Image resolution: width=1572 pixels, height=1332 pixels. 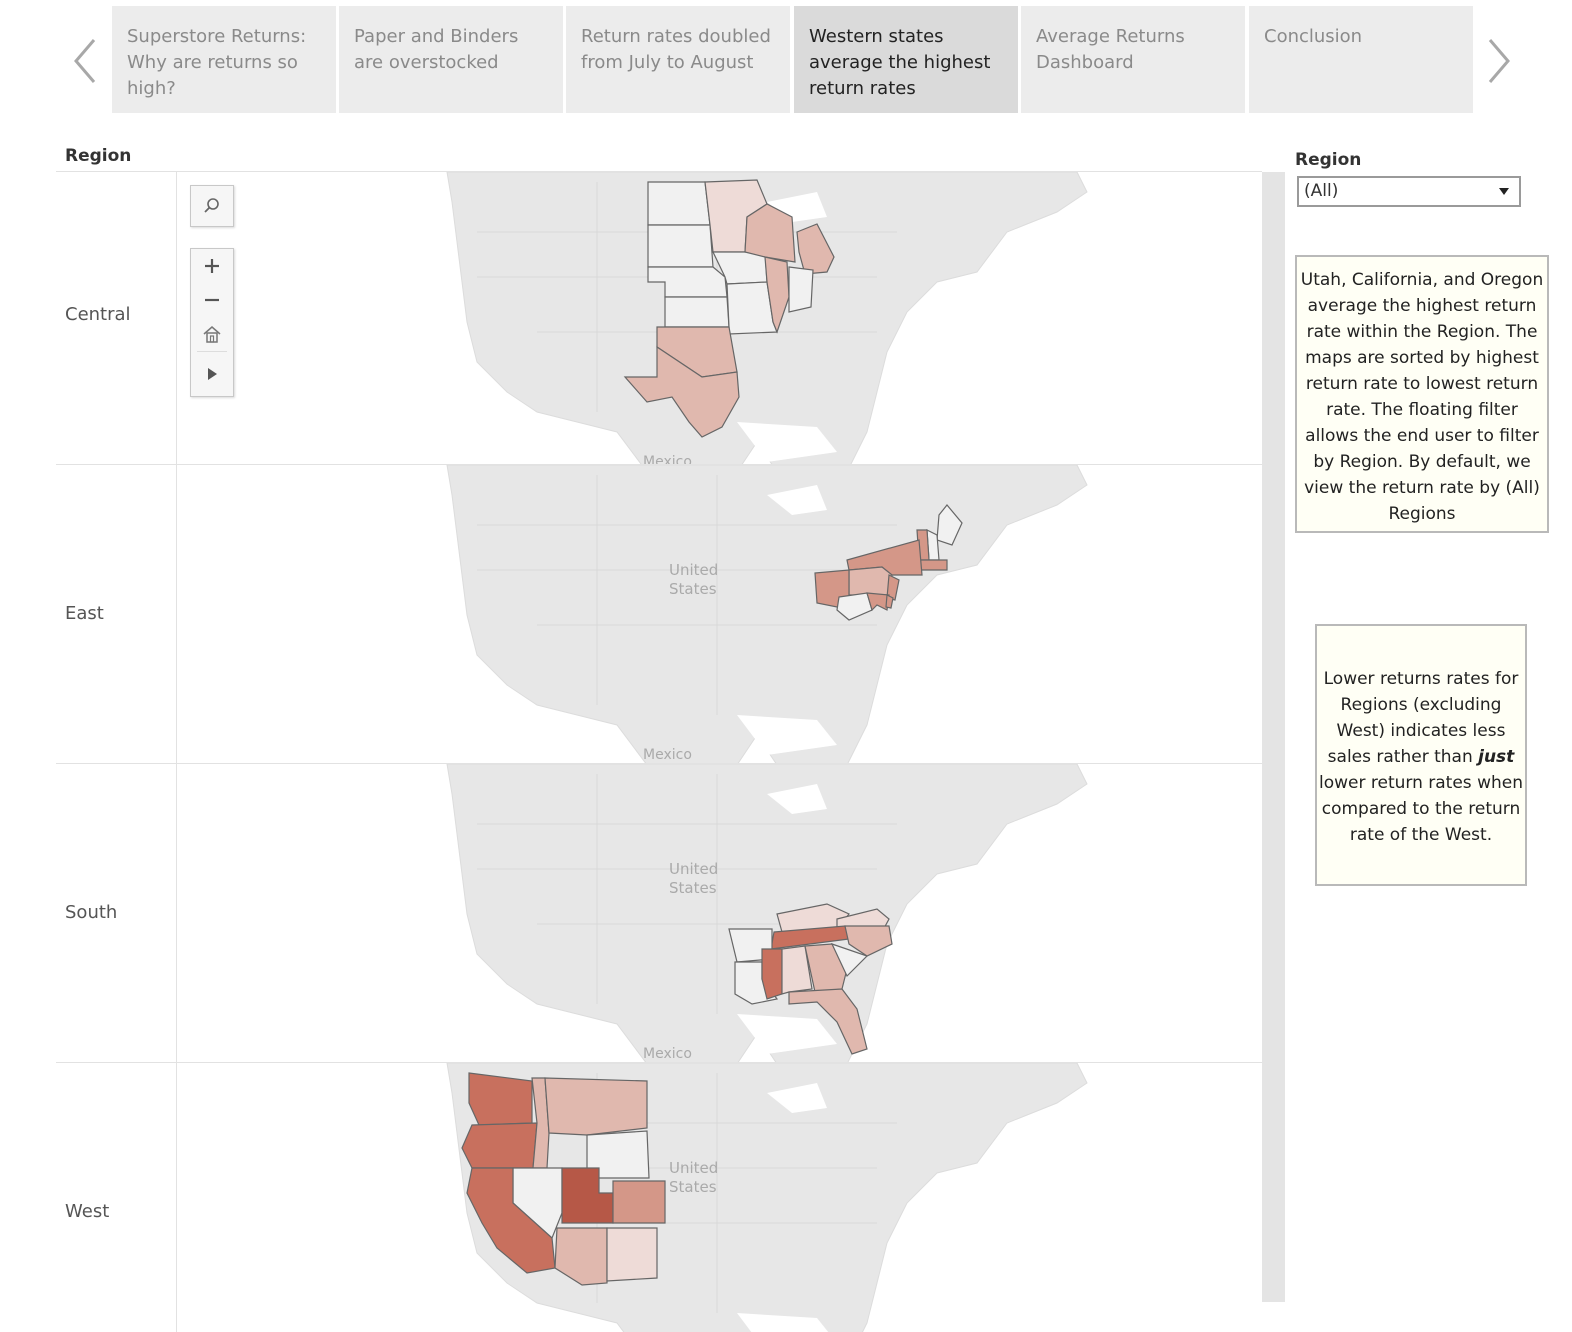 What do you see at coordinates (678, 59) in the screenshot?
I see `story-point-3: Return rates doubled from July to August` at bounding box center [678, 59].